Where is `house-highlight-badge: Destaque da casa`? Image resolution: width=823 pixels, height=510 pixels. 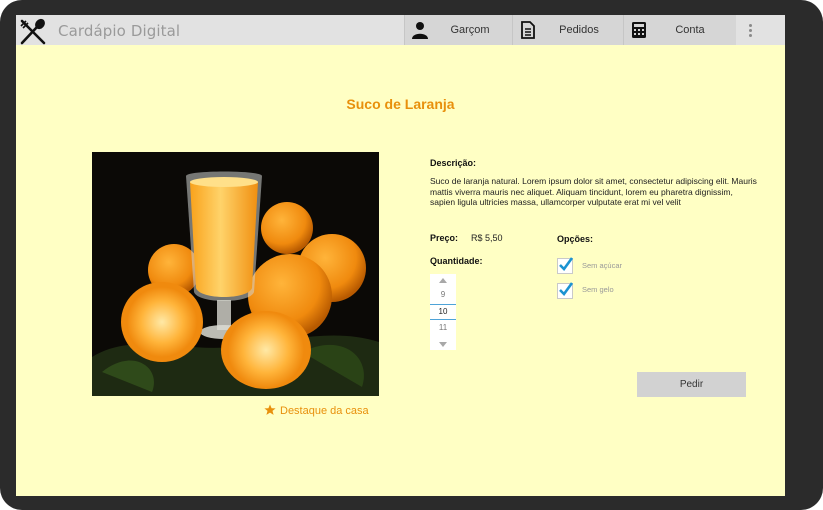
house-highlight-badge: Destaque da casa is located at coordinates (316, 410).